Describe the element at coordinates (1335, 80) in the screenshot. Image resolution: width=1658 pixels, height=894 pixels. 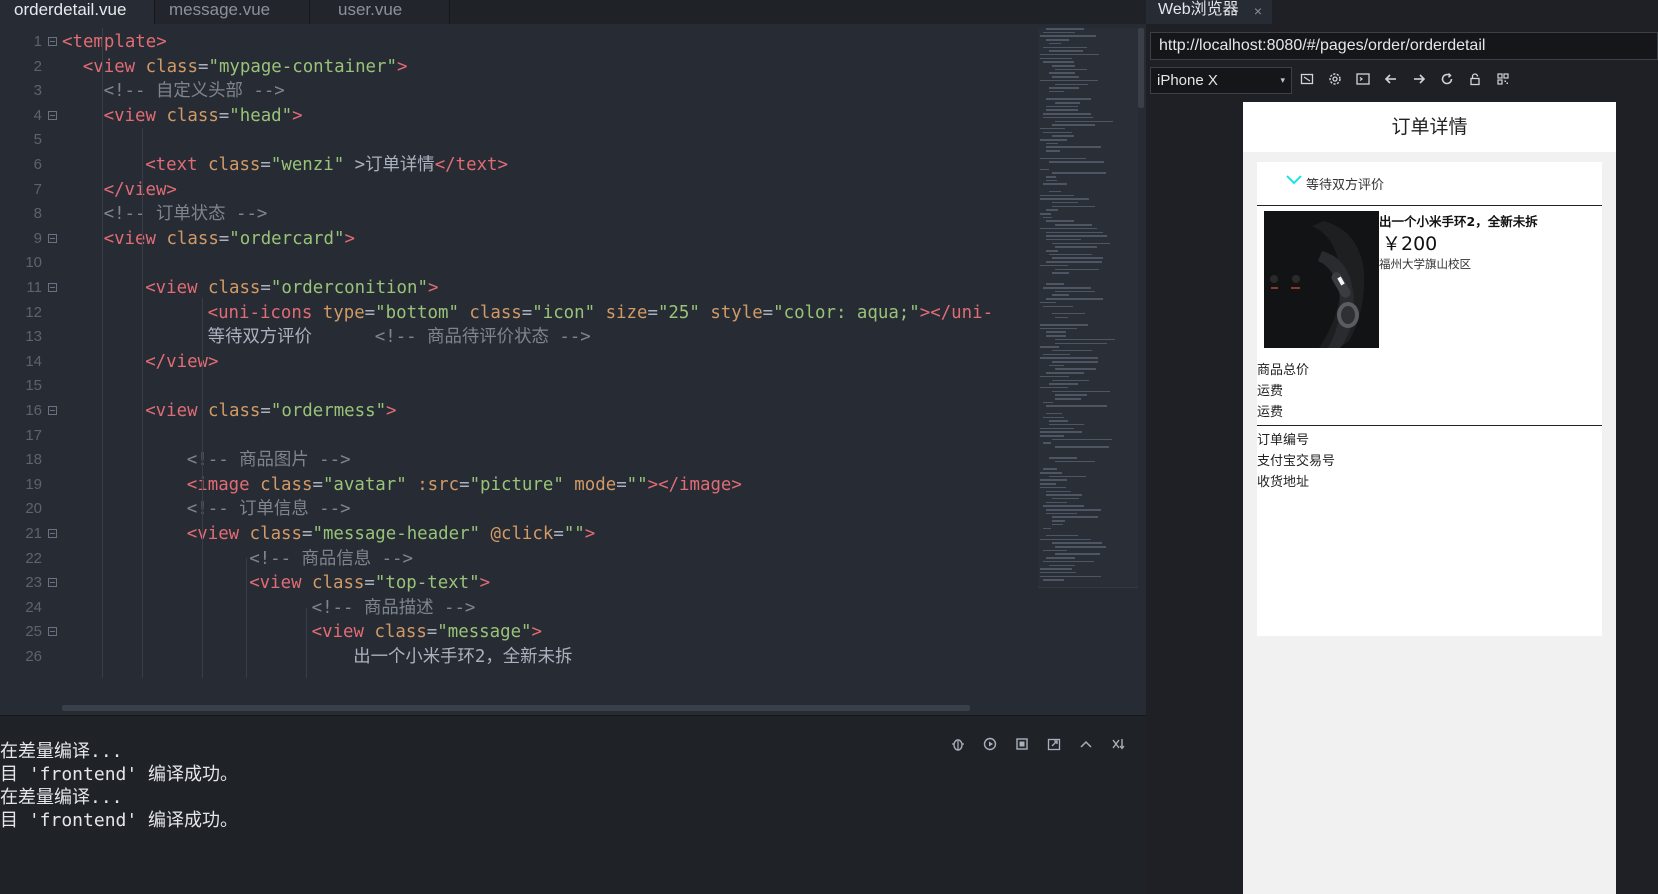
I see `settings-icon` at that location.